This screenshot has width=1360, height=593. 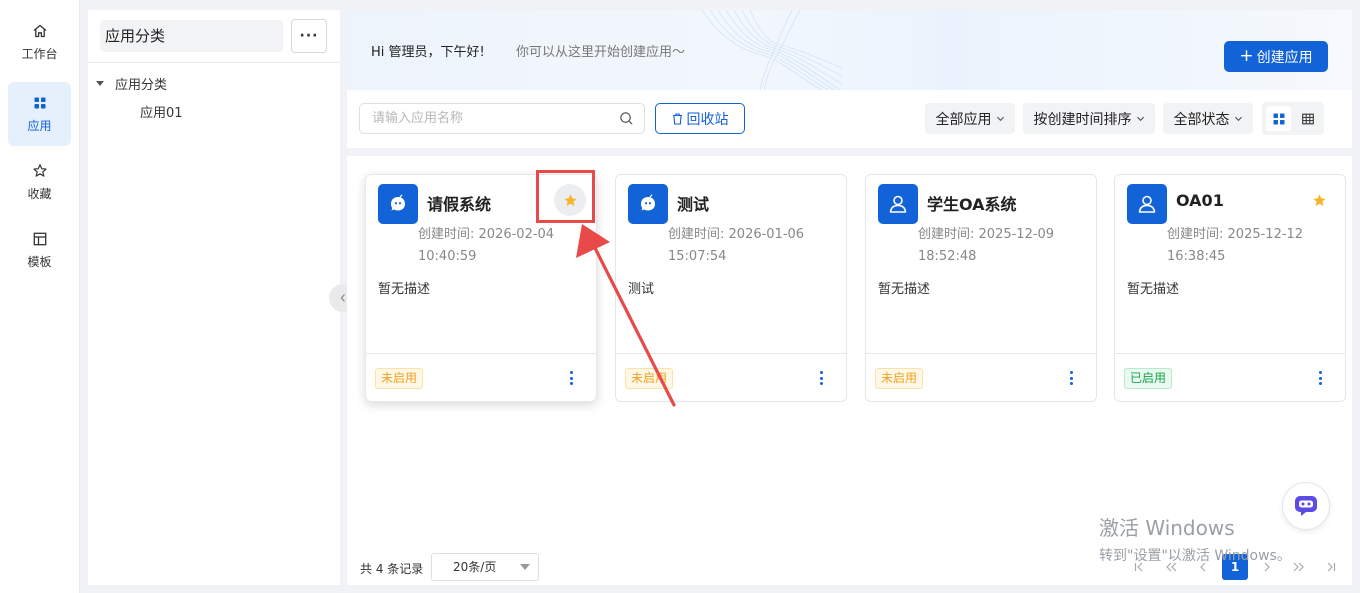 I want to click on app-filter-value: 全部应用, so click(x=963, y=119).